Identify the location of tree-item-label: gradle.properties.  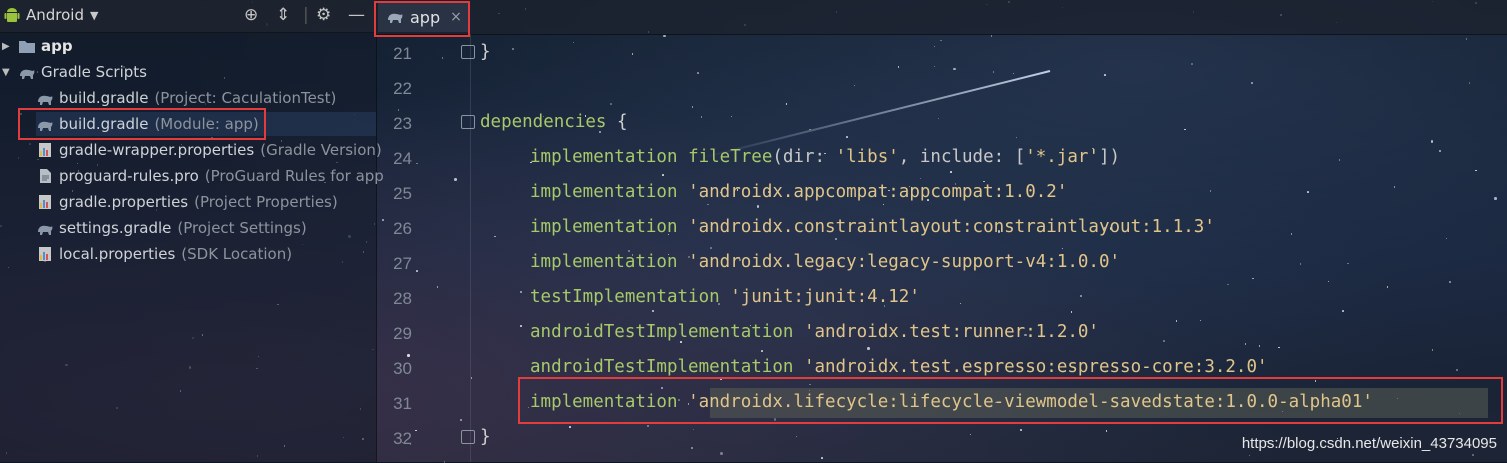
(124, 202).